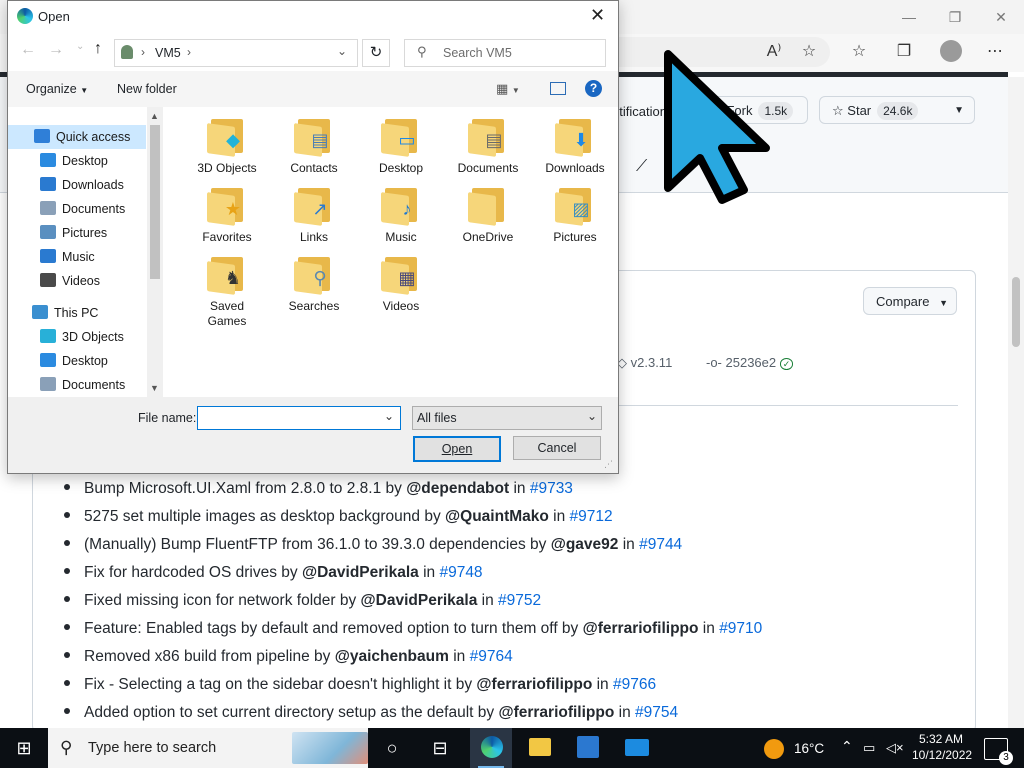 The height and width of the screenshot is (768, 1024). What do you see at coordinates (227, 217) in the screenshot?
I see `folder-item-favorites: ★ Favorites` at bounding box center [227, 217].